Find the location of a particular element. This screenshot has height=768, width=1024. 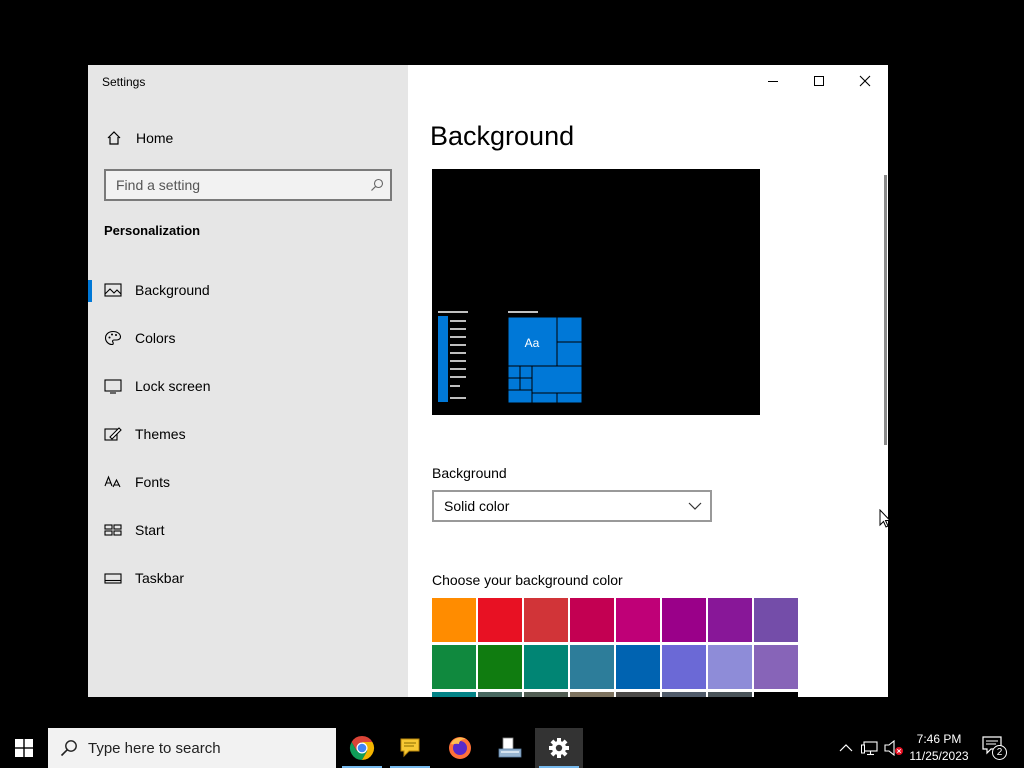

preview-graphic: Aa is located at coordinates (510, 357).